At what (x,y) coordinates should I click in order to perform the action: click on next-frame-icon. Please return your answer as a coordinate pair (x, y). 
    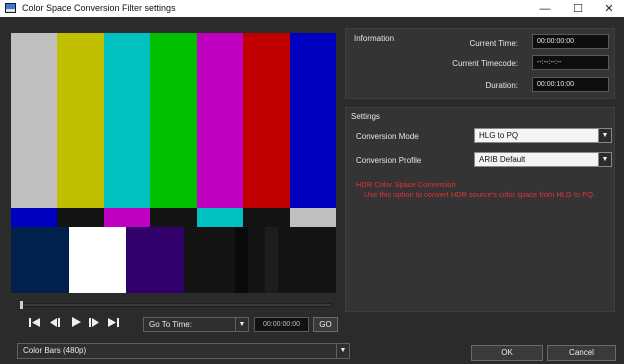
    Looking at the image, I should click on (93, 322).